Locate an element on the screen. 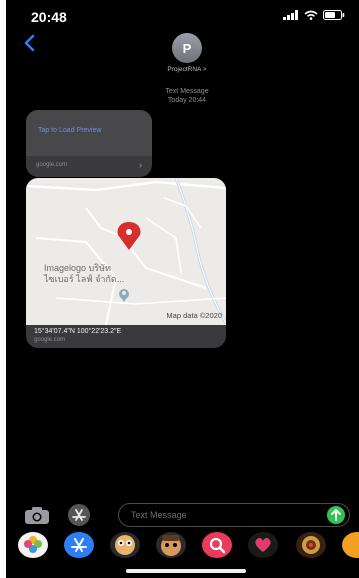  app-store-button is located at coordinates (79, 515).